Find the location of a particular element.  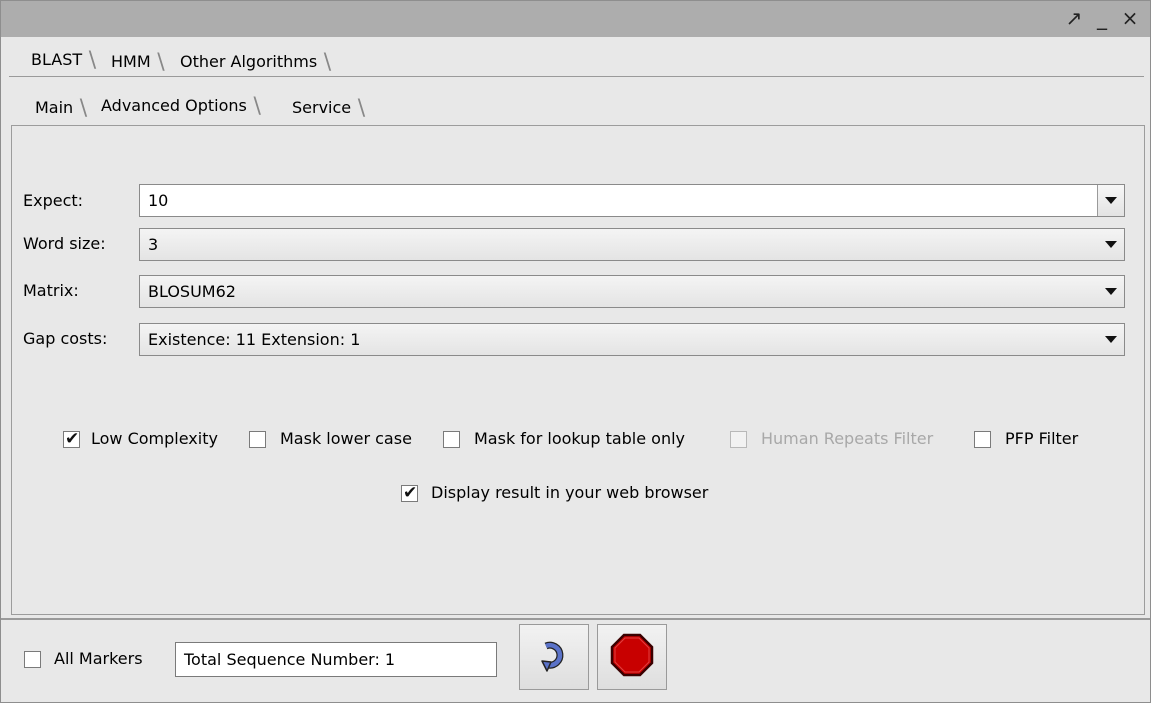

matrix-dropdown-icon is located at coordinates (1111, 291).